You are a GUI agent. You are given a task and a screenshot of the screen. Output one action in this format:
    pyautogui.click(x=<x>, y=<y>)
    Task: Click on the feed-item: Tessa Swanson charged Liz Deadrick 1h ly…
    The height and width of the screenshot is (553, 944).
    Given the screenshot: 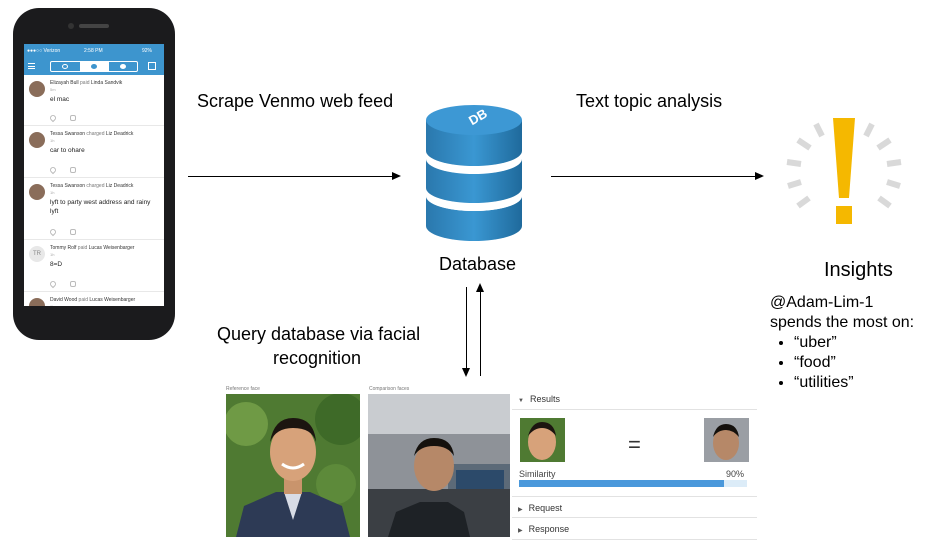 What is the action you would take?
    pyautogui.click(x=94, y=209)
    